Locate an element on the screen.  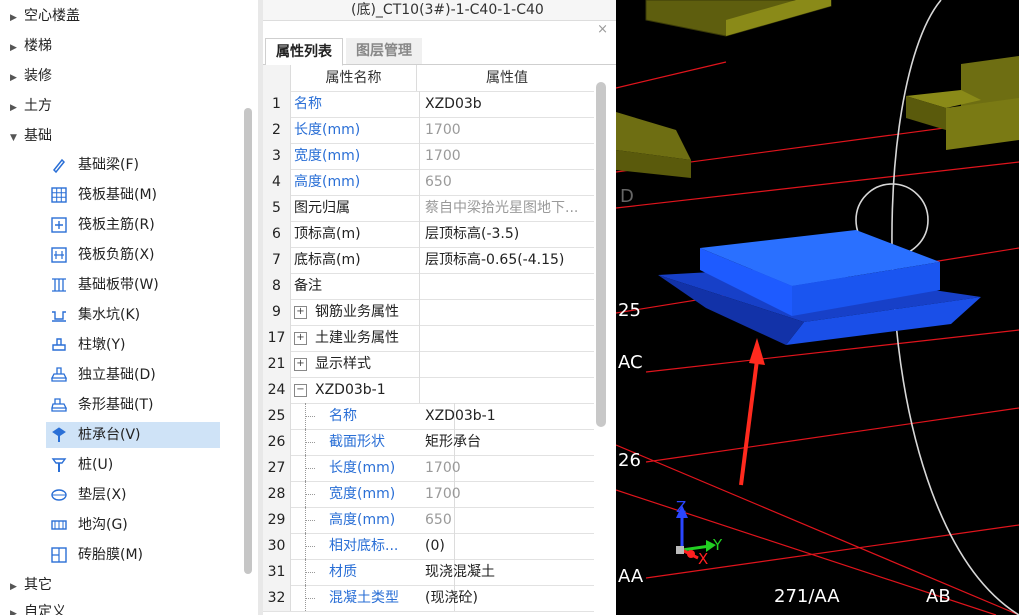
property-row: 4 高度(mm) 650 is located at coordinates (428, 182).